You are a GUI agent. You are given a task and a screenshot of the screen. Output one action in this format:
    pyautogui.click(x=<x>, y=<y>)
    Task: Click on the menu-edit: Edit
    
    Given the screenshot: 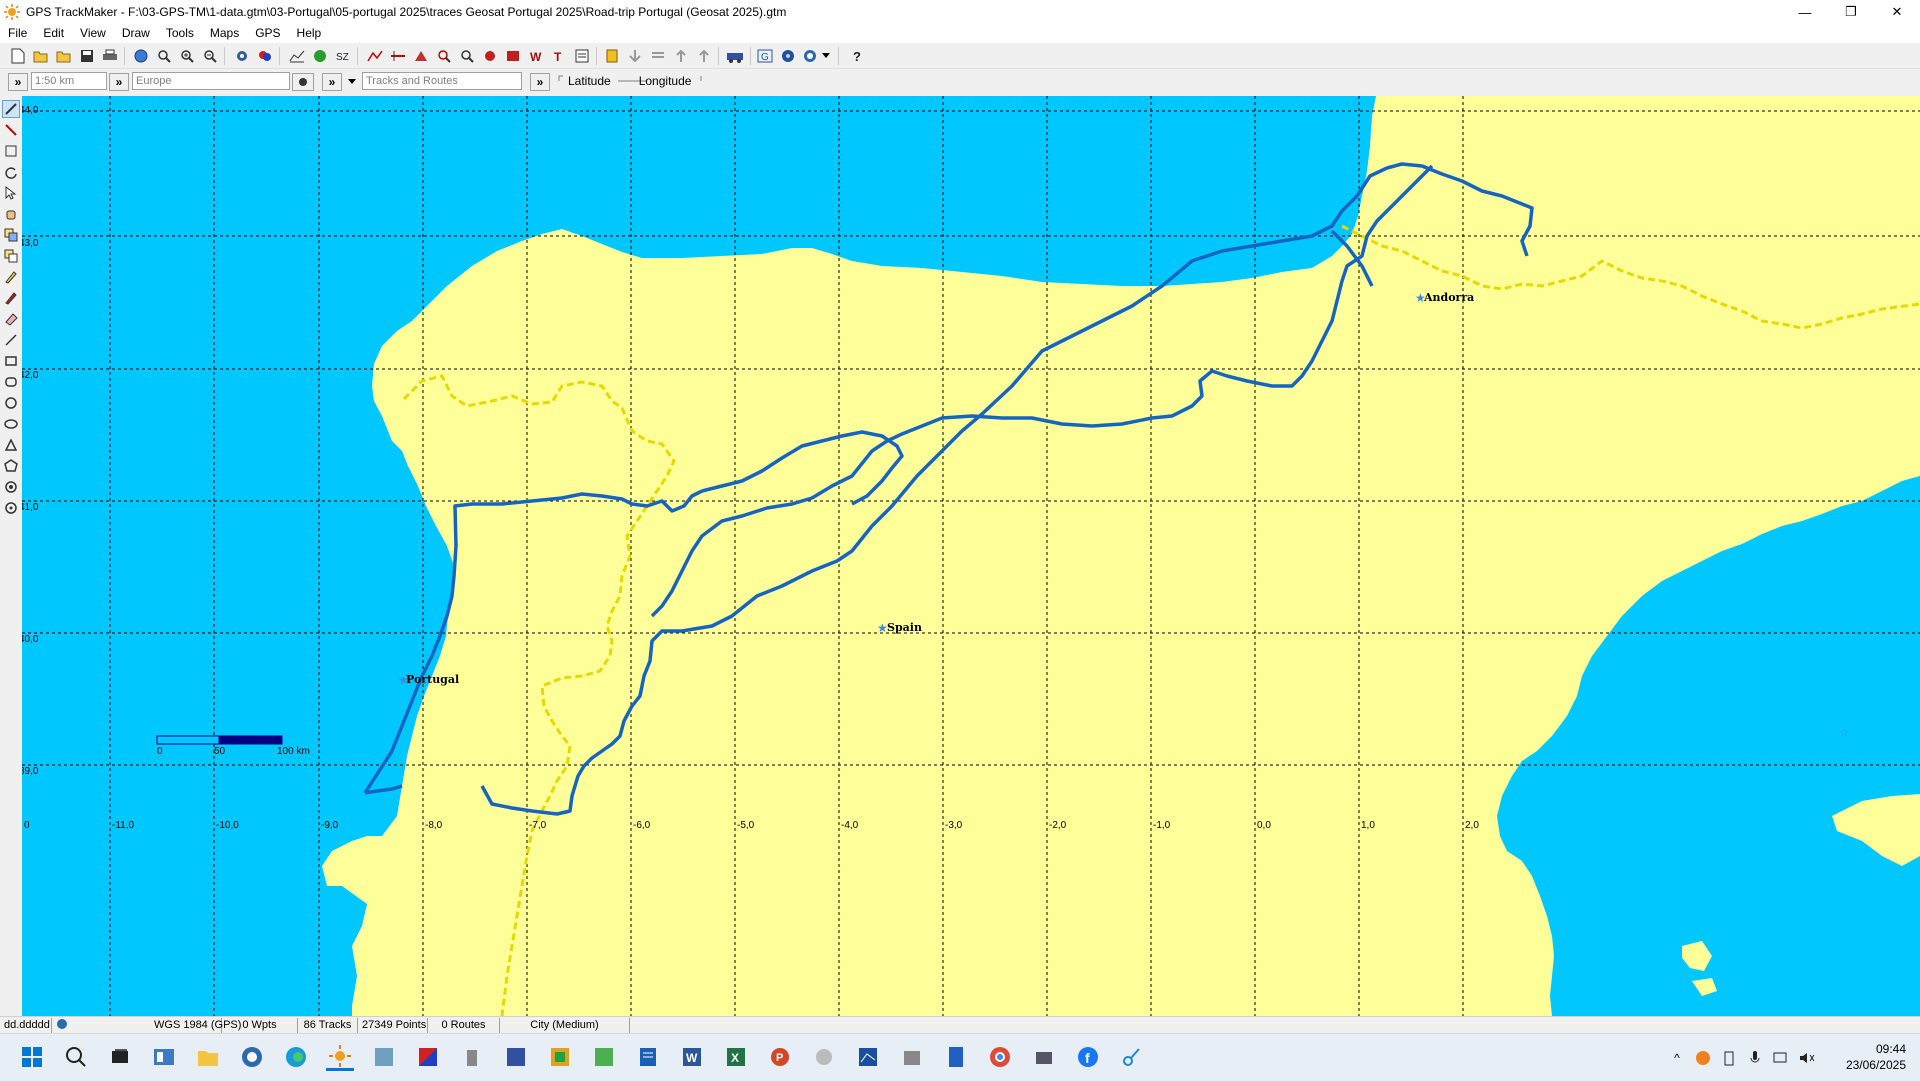 What is the action you would take?
    pyautogui.click(x=53, y=33)
    